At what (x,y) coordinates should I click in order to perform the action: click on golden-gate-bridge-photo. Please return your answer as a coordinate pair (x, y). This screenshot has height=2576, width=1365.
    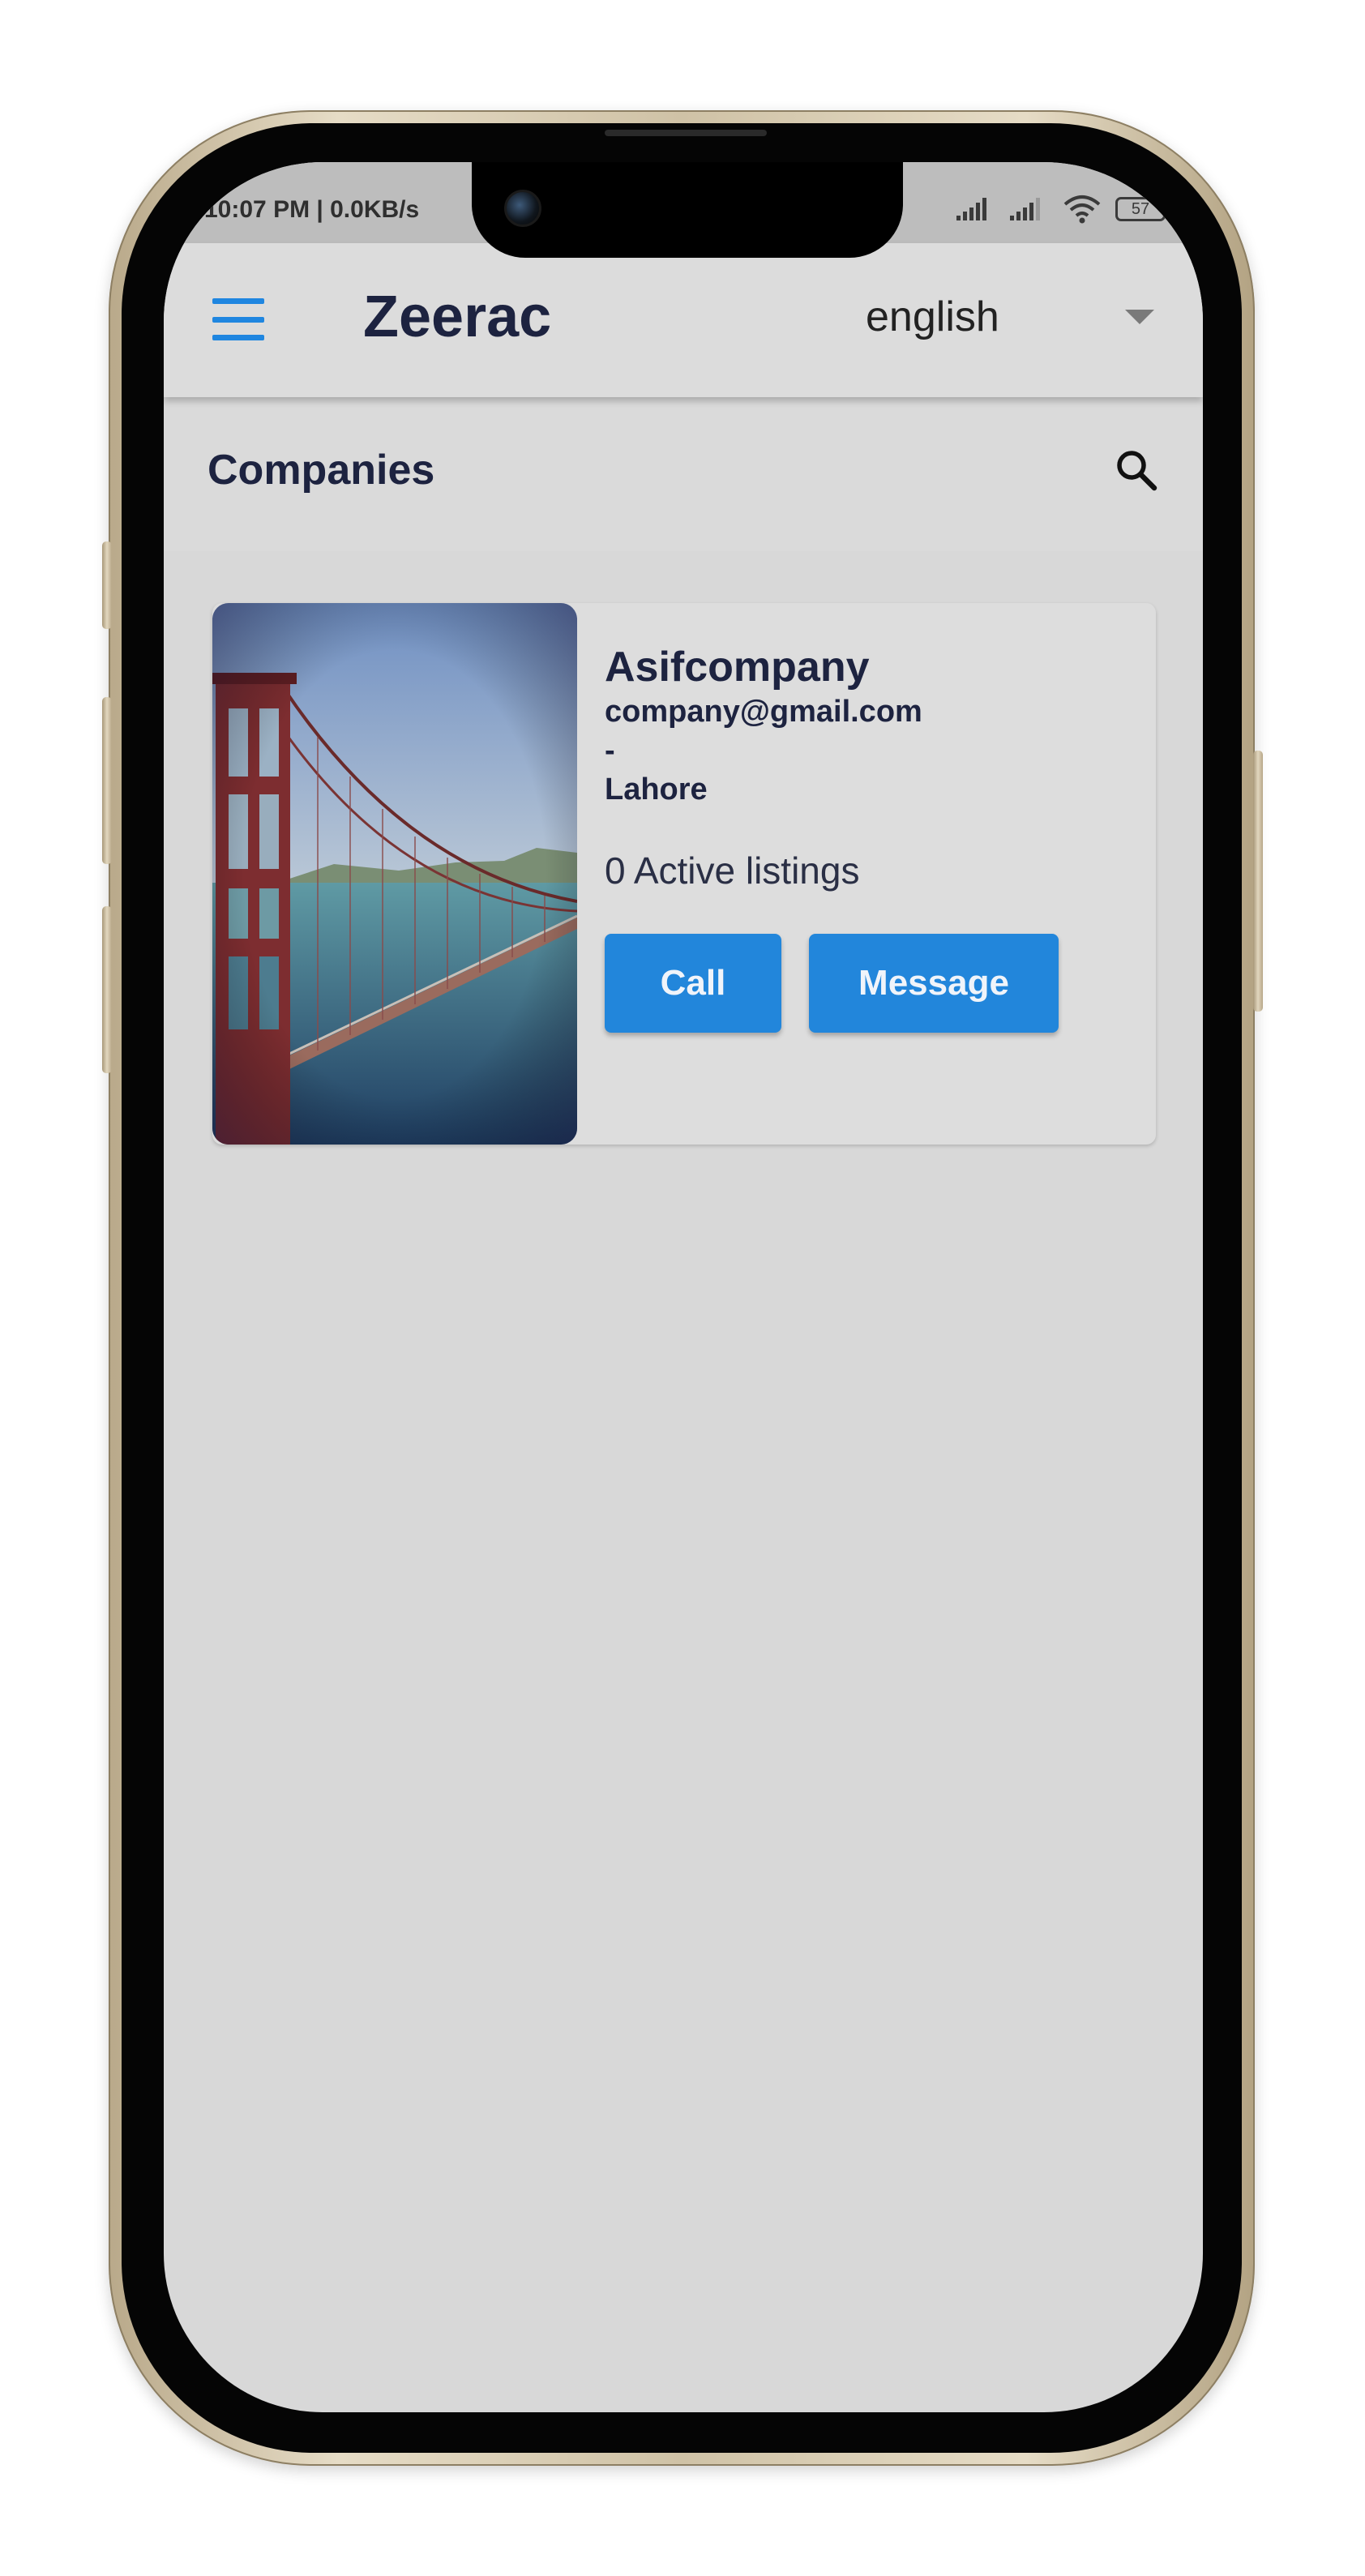
    Looking at the image, I should click on (394, 874).